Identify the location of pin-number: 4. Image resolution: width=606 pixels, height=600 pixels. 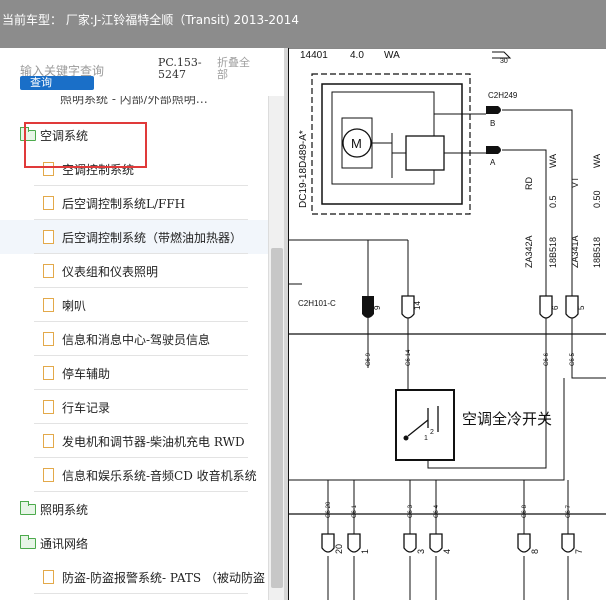
(447, 551).